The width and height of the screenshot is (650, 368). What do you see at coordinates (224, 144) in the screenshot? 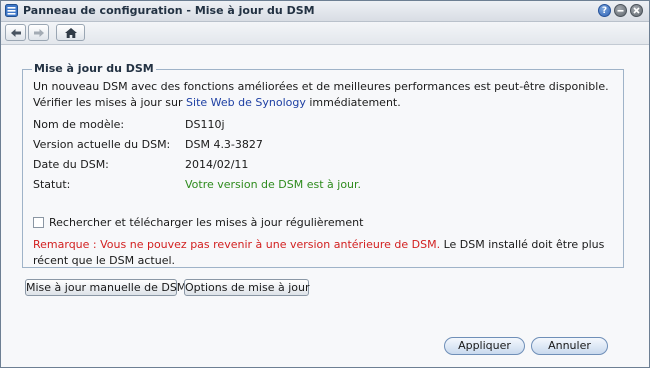
I see `version-value: DSM 4.3-3827` at bounding box center [224, 144].